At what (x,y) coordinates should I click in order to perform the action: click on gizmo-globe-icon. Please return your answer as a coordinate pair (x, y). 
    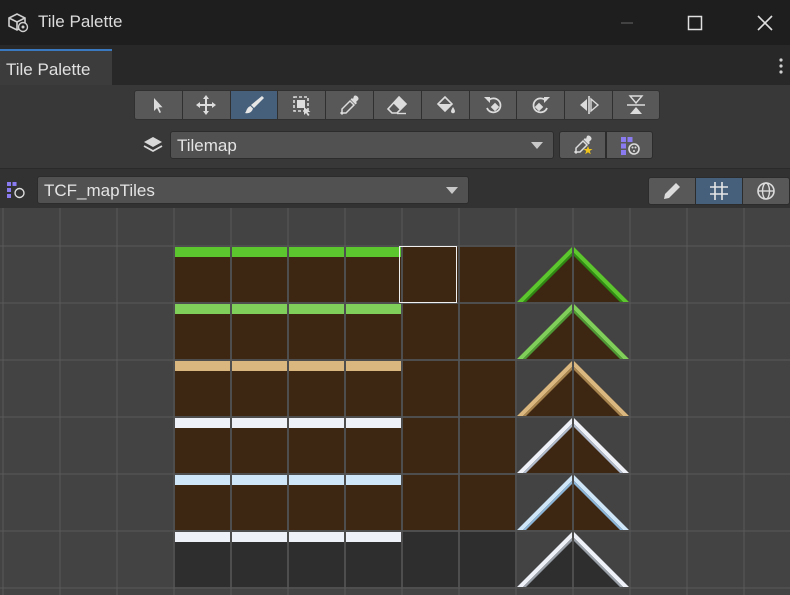
    Looking at the image, I should click on (766, 191).